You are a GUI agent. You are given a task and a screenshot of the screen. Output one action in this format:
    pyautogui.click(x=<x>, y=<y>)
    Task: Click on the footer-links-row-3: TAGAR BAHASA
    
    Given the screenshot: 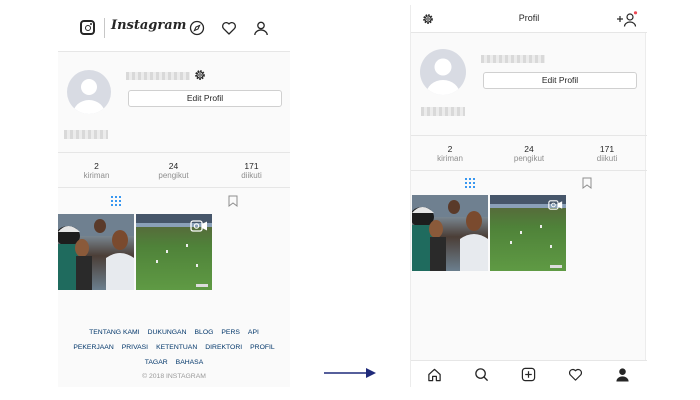 What is the action you would take?
    pyautogui.click(x=174, y=362)
    